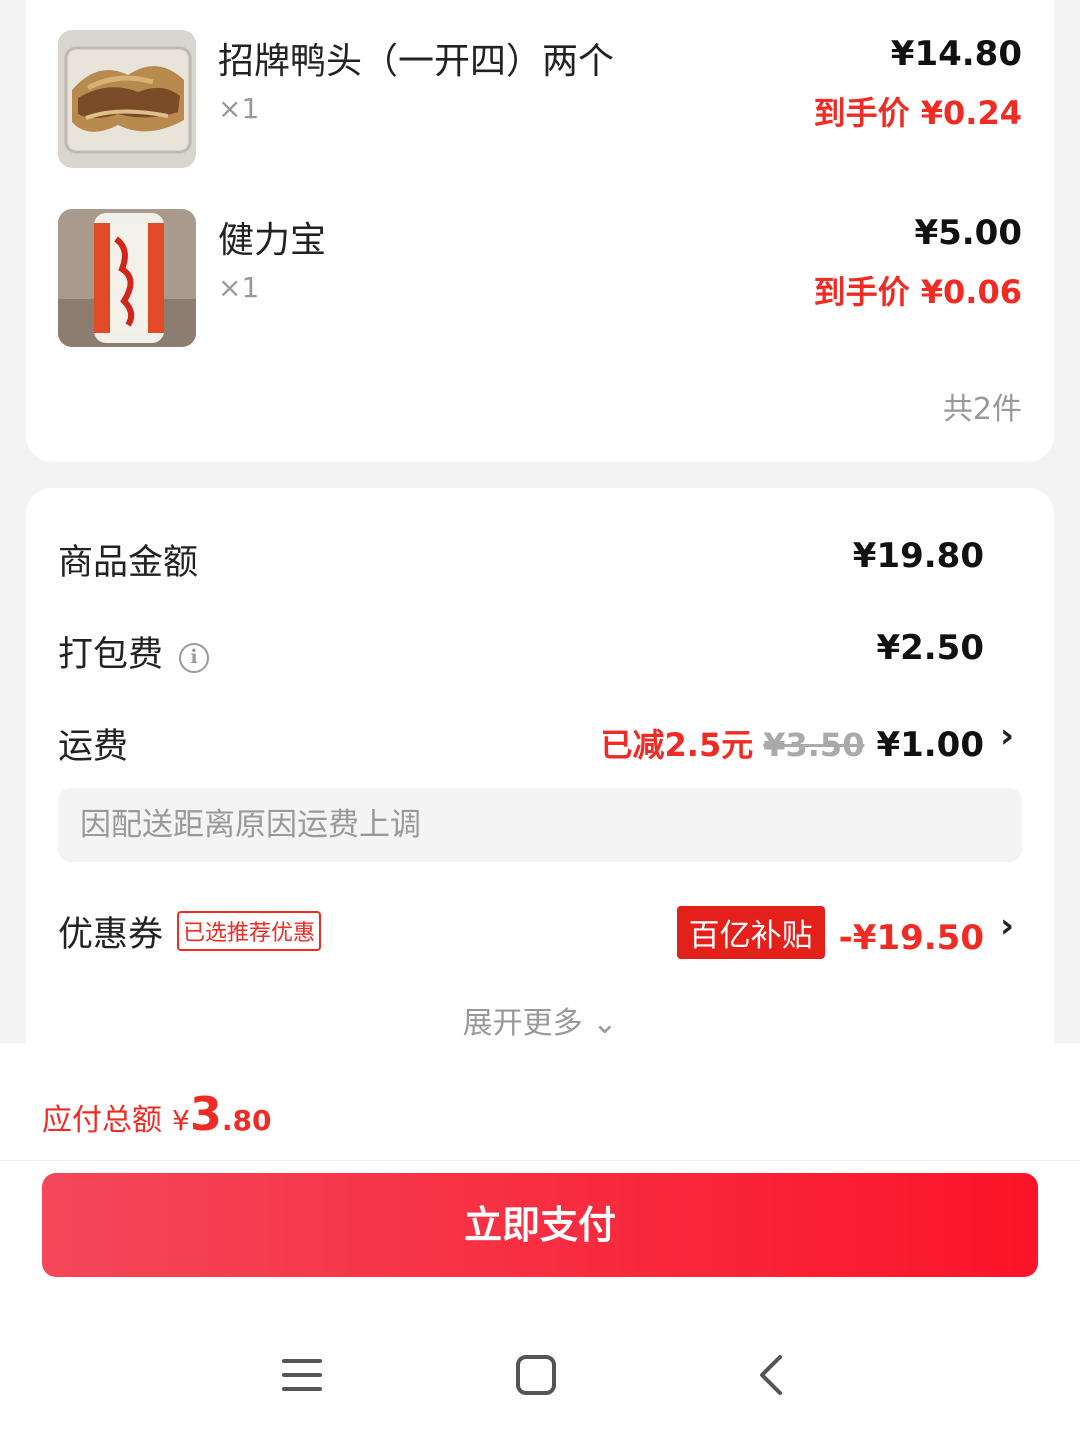 The image size is (1080, 1435). I want to click on order-item: 健力宝 ×1 ¥5.00 到手价 ¥0.06, so click(540, 278).